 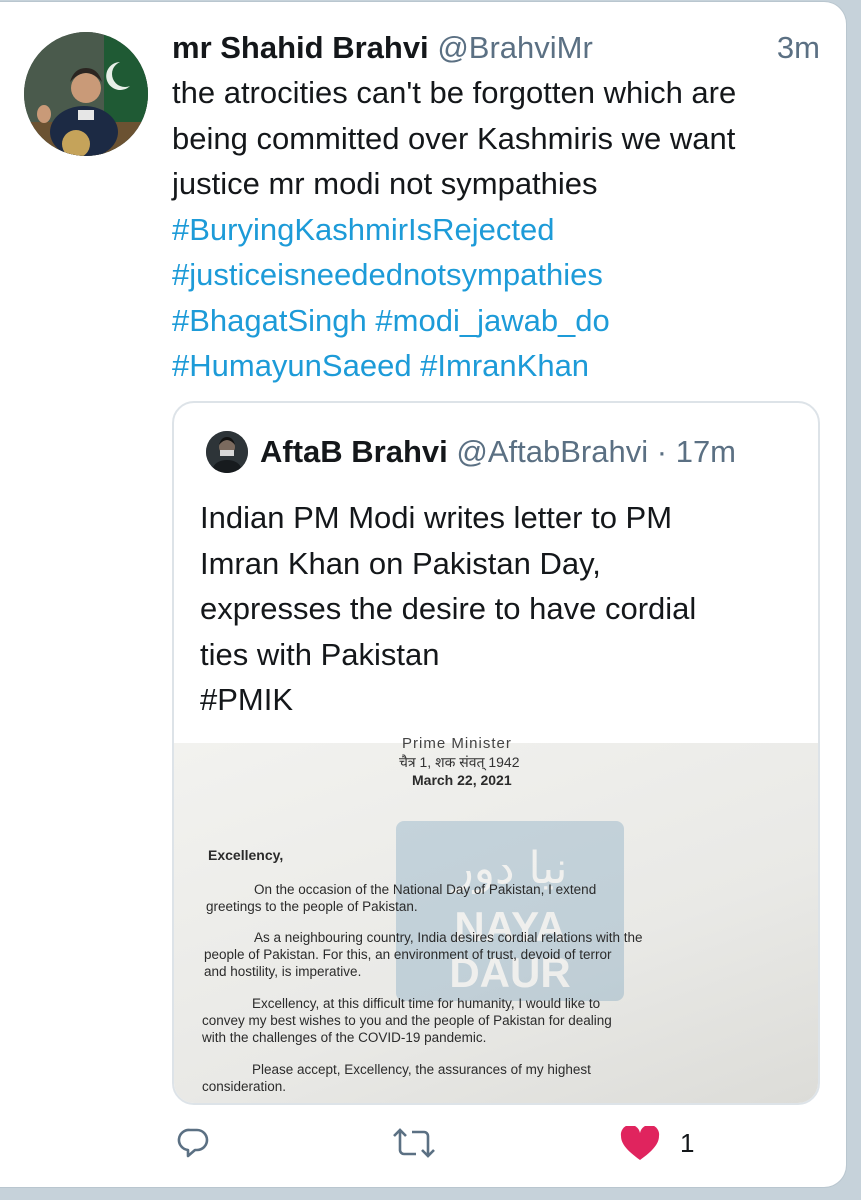 What do you see at coordinates (454, 138) in the screenshot?
I see `tweet-text-line: being committed over Kashmiris we want` at bounding box center [454, 138].